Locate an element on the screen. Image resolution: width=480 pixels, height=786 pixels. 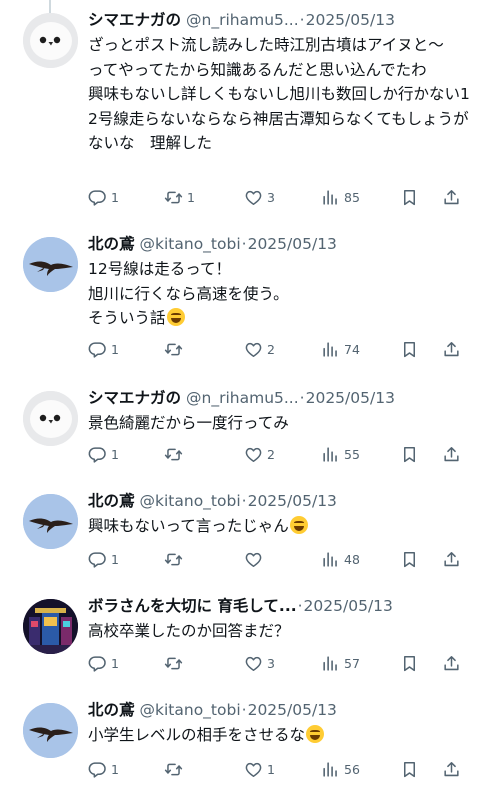
views-button: 48 is located at coordinates (340, 559).